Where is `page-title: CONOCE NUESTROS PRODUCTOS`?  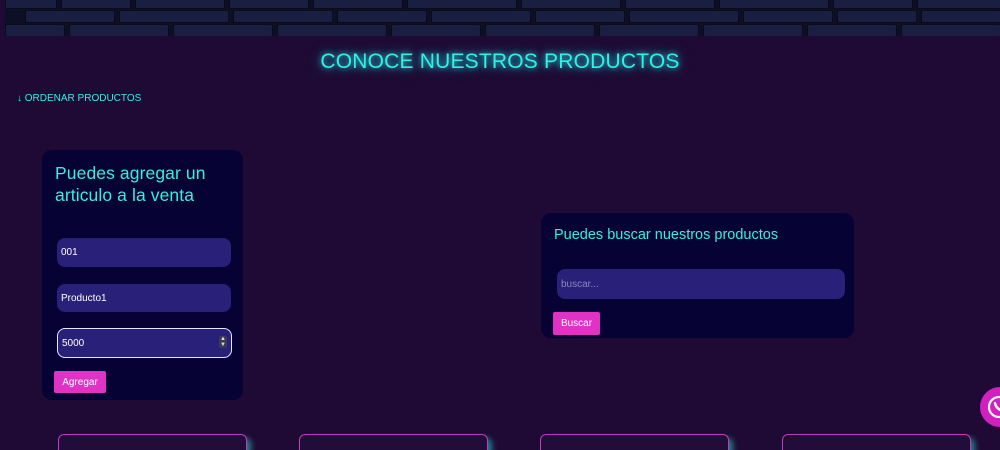 page-title: CONOCE NUESTROS PRODUCTOS is located at coordinates (500, 61).